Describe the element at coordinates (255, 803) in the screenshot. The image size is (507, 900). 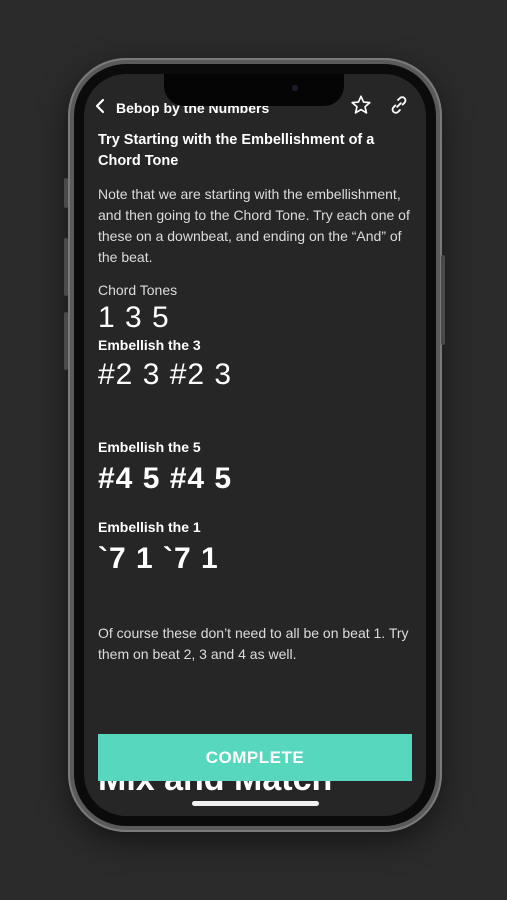
I see `home-indicator` at that location.